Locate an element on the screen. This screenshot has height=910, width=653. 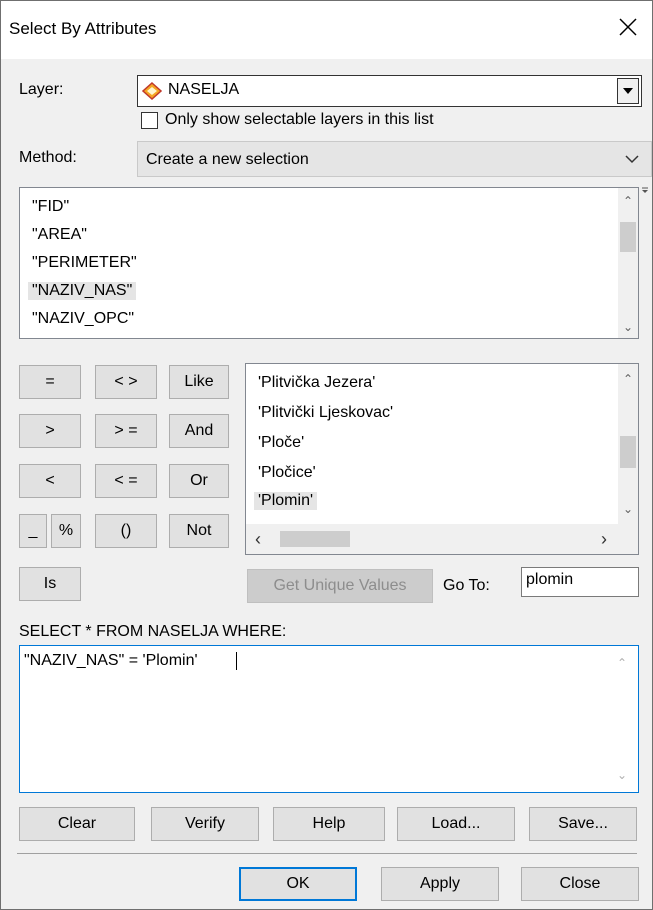
only-selectable-checkbox is located at coordinates (149, 120).